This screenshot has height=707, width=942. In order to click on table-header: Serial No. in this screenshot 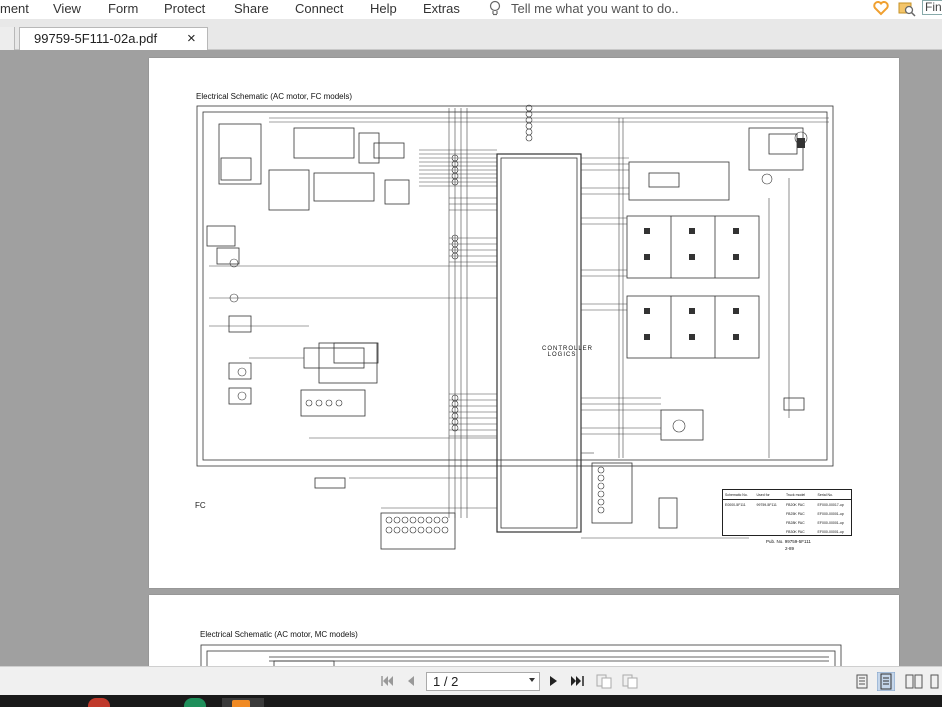, I will do `click(825, 494)`.